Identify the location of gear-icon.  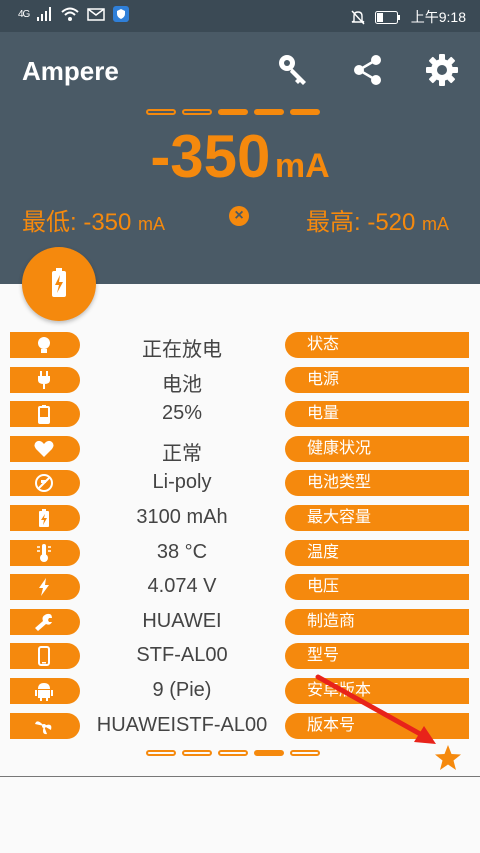
(442, 70).